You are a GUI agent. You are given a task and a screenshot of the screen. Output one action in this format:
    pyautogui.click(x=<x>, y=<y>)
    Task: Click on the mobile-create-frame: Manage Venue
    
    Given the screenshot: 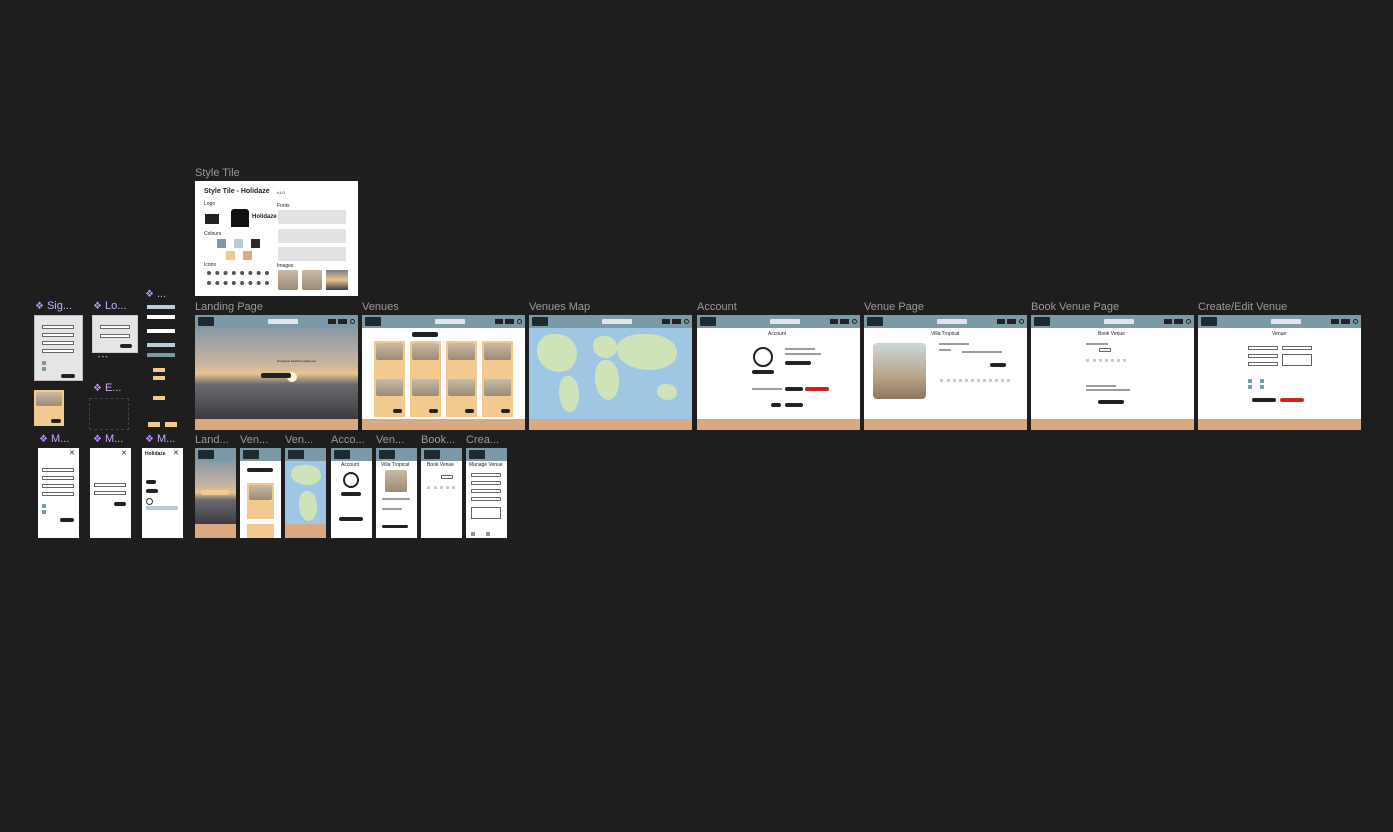 What is the action you would take?
    pyautogui.click(x=486, y=493)
    